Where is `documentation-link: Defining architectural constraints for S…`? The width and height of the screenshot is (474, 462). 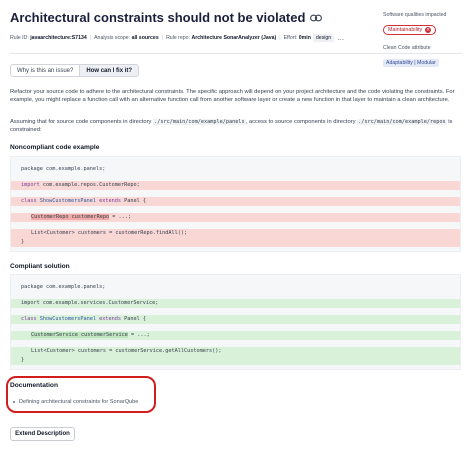
documentation-link: Defining architectural constraints for S… is located at coordinates (75, 402).